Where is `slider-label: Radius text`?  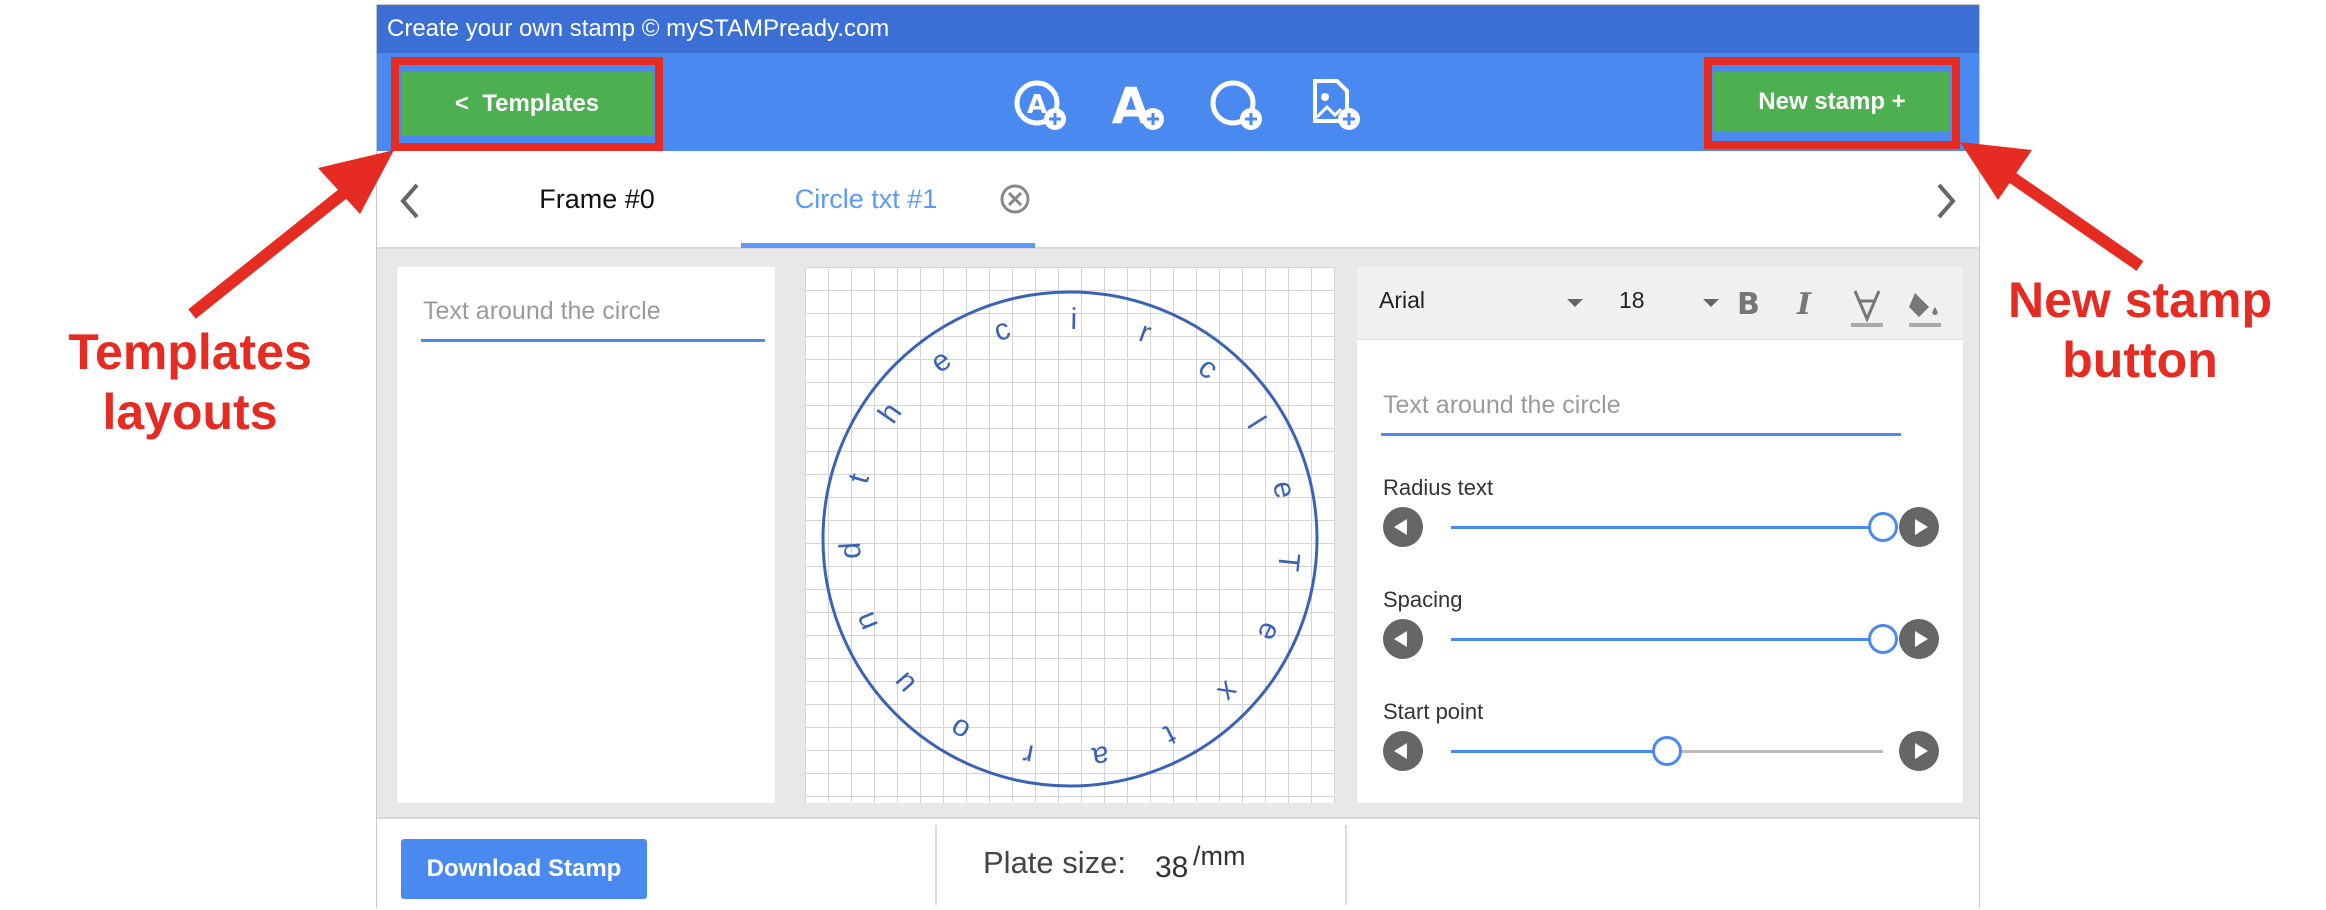 slider-label: Radius text is located at coordinates (1438, 487).